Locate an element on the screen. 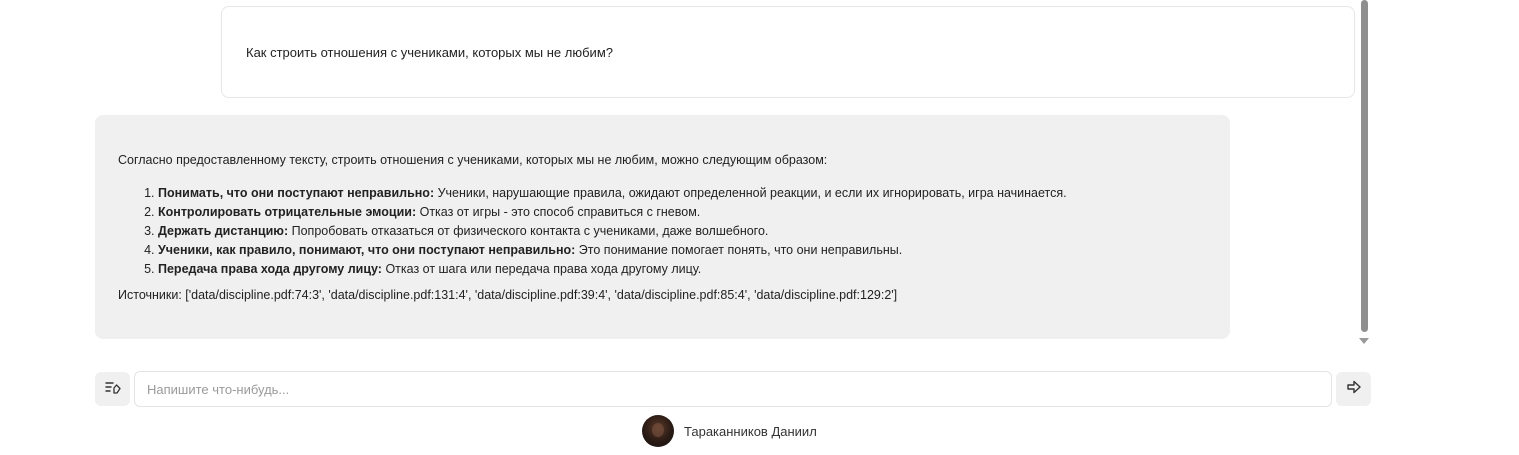 This screenshot has height=455, width=1519. send-arrow-icon is located at coordinates (1354, 389).